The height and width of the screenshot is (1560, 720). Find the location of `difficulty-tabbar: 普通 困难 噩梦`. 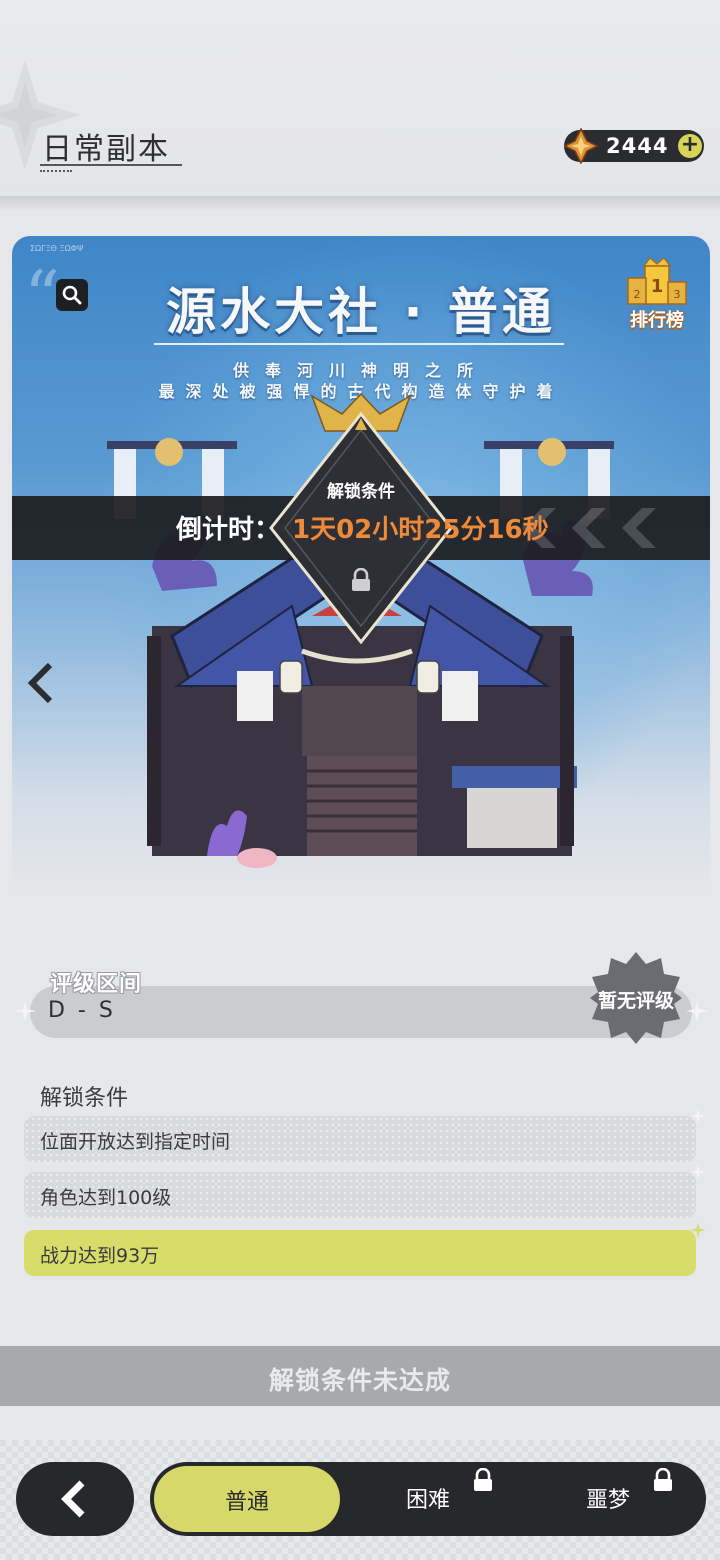

difficulty-tabbar: 普通 困难 噩梦 is located at coordinates (428, 1499).